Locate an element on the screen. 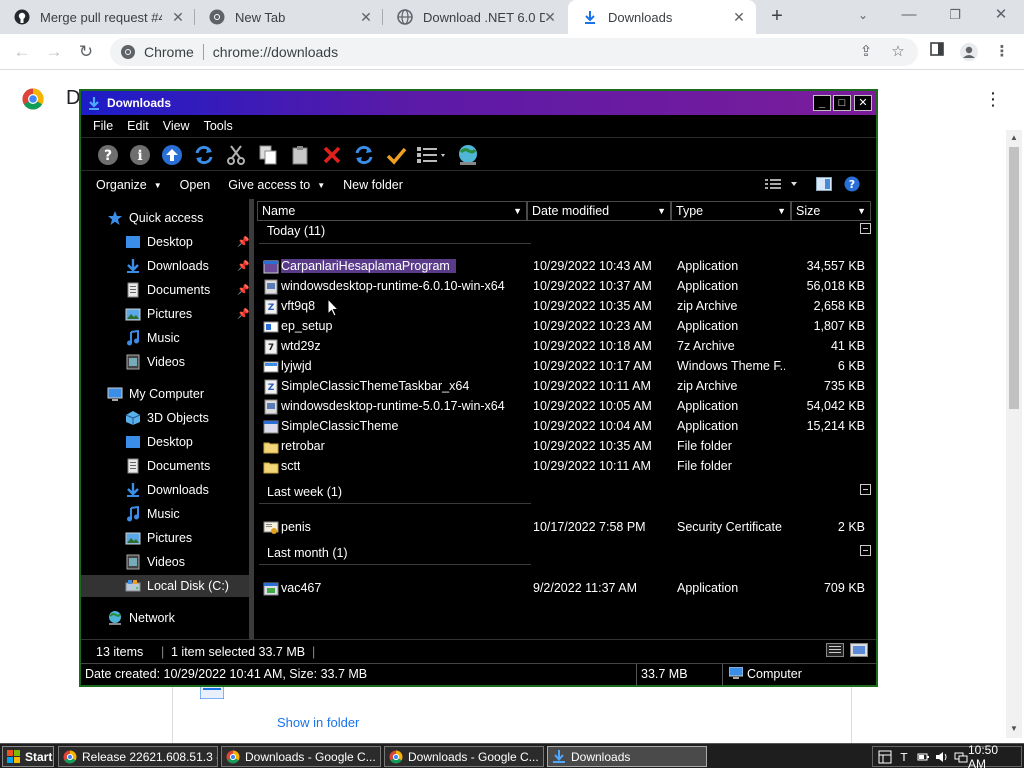  organize-button: Organize ▼ is located at coordinates (129, 185).